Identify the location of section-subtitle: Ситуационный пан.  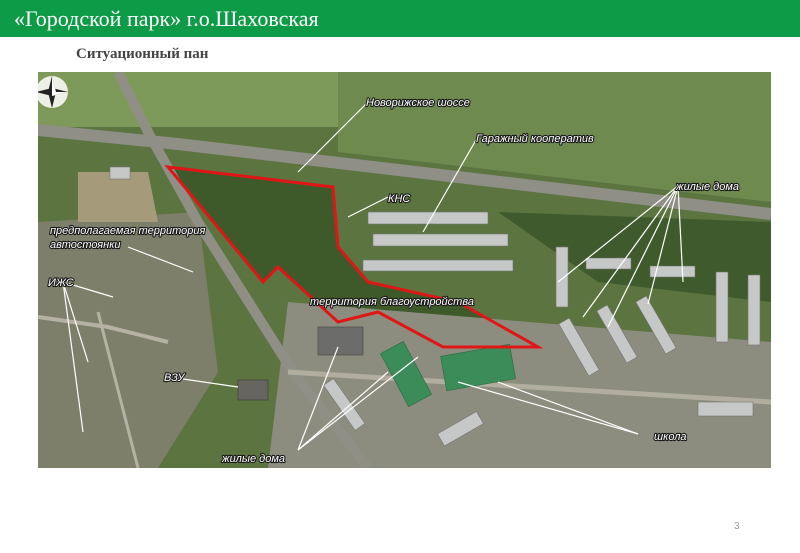
(142, 54).